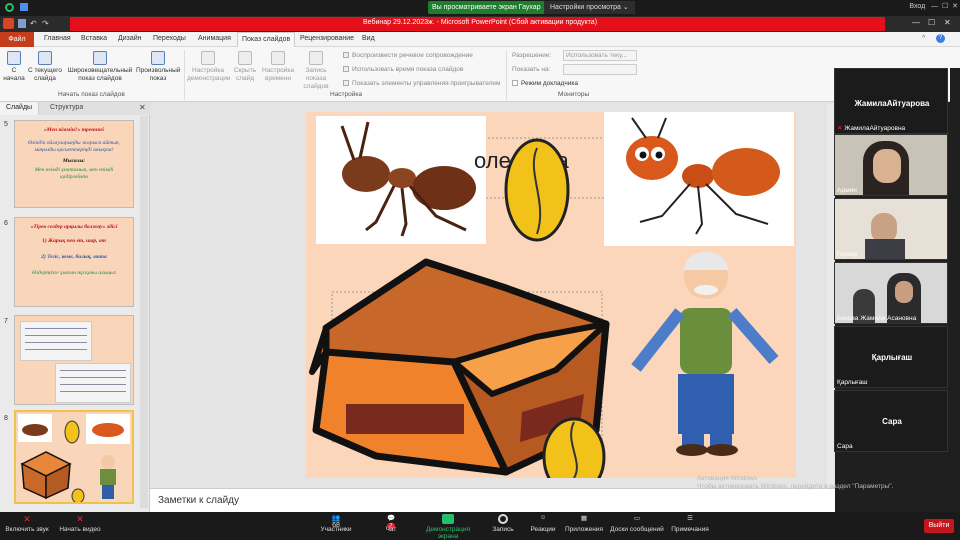 This screenshot has height=540, width=960. What do you see at coordinates (91, 94) in the screenshot?
I see `group-start-label: Начать показ слайдов` at bounding box center [91, 94].